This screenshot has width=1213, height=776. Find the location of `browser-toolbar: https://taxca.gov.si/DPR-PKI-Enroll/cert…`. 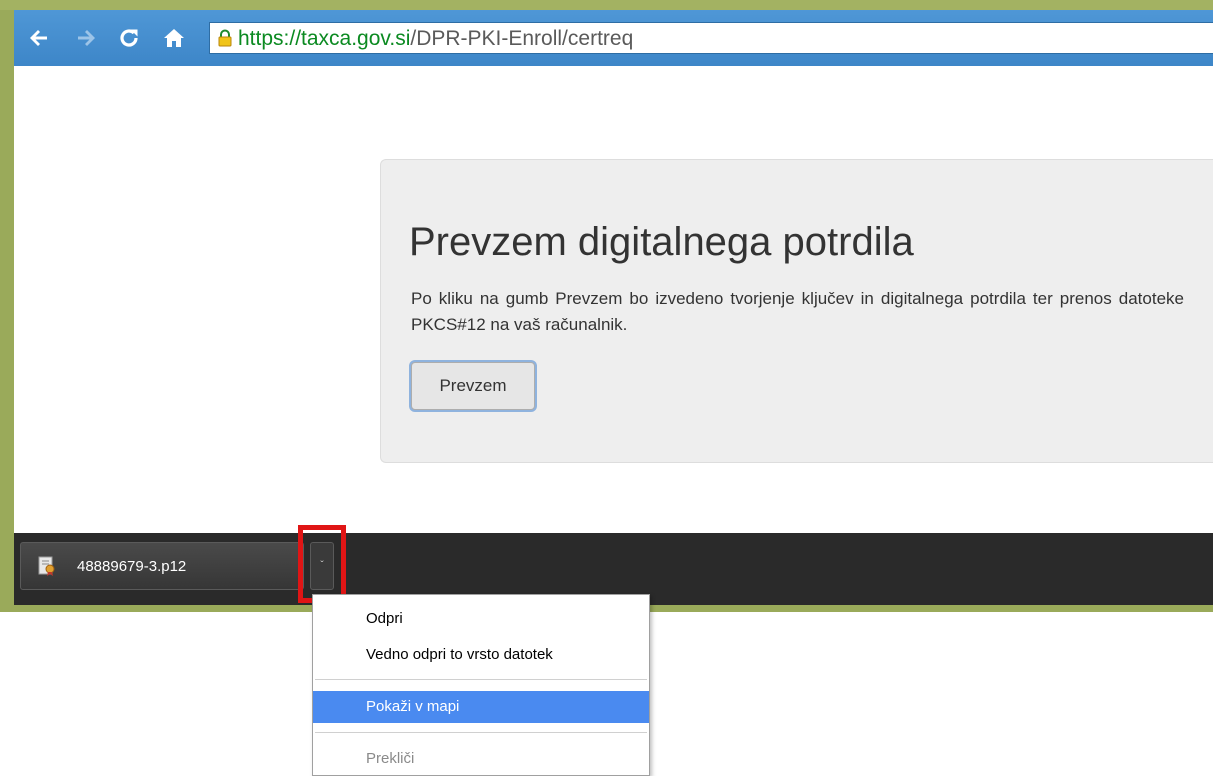

browser-toolbar: https://taxca.gov.si/DPR-PKI-Enroll/cert… is located at coordinates (613, 38).